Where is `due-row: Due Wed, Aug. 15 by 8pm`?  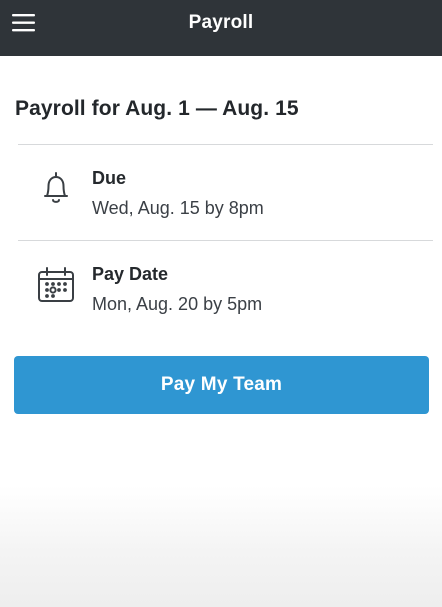
due-row: Due Wed, Aug. 15 by 8pm is located at coordinates (225, 193).